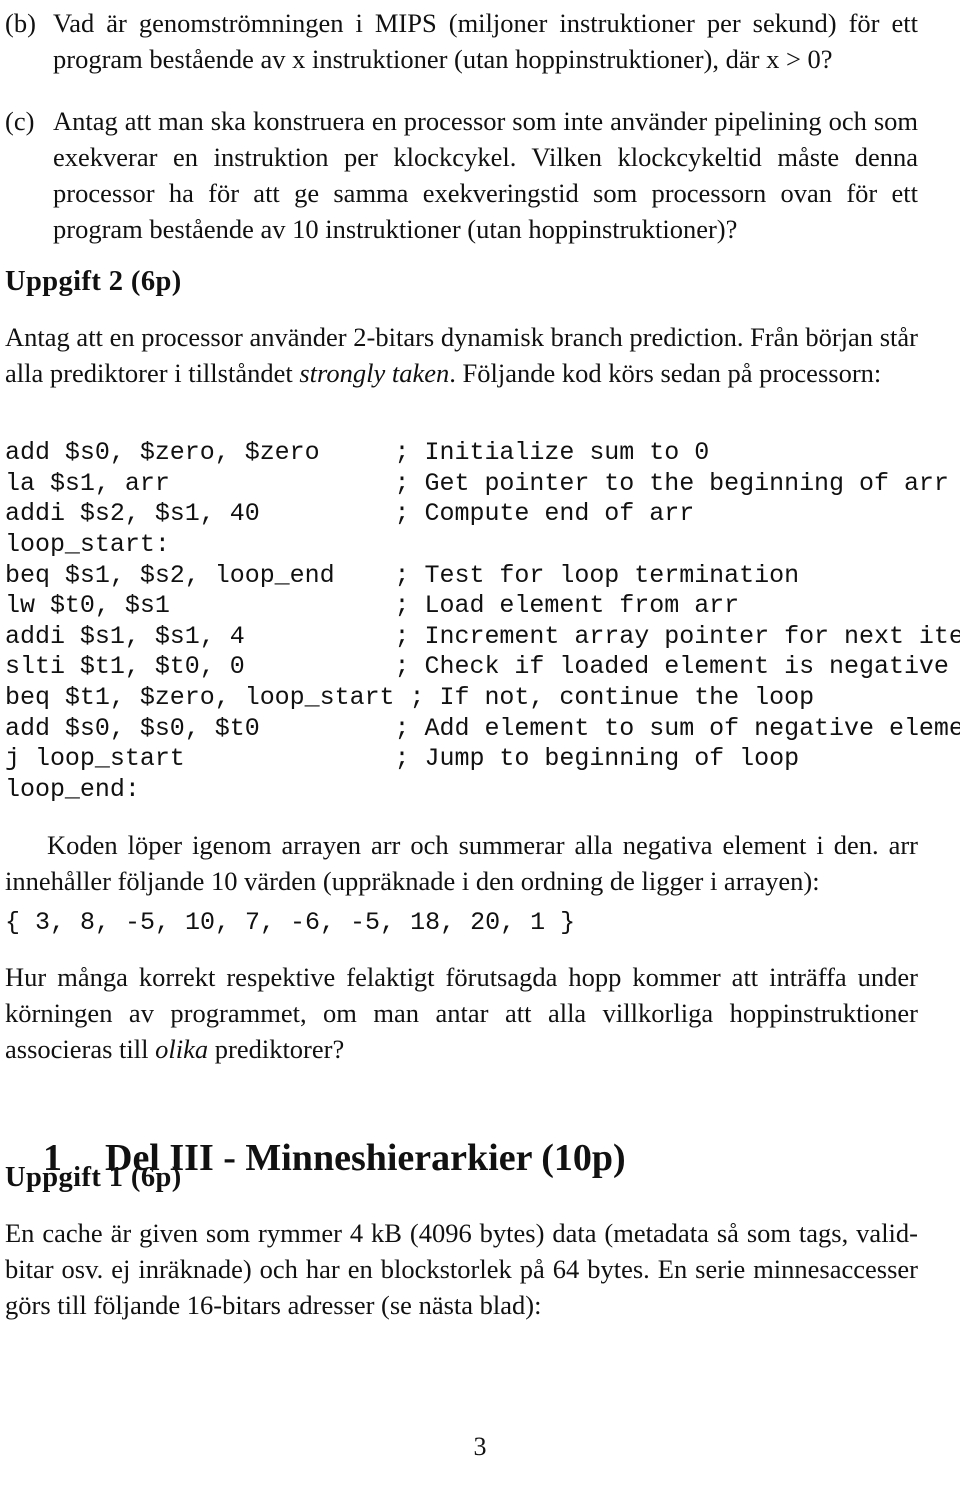  Describe the element at coordinates (93, 281) in the screenshot. I see `uppgift-2-heading: Uppgift 2 (6p)` at that location.